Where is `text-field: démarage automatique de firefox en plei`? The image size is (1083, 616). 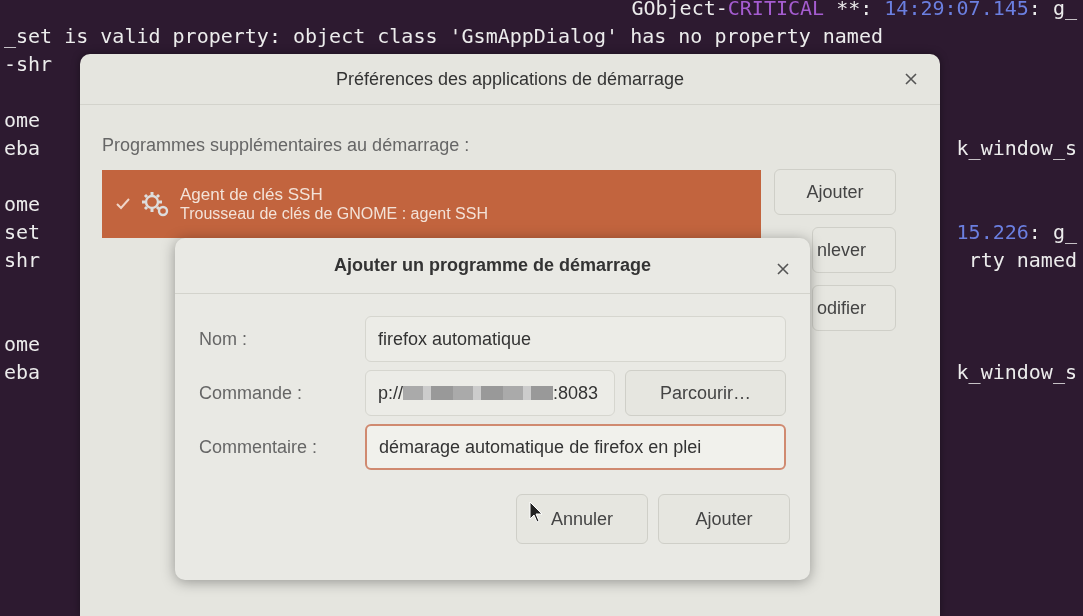
text-field: démarage automatique de firefox en plei is located at coordinates (575, 447).